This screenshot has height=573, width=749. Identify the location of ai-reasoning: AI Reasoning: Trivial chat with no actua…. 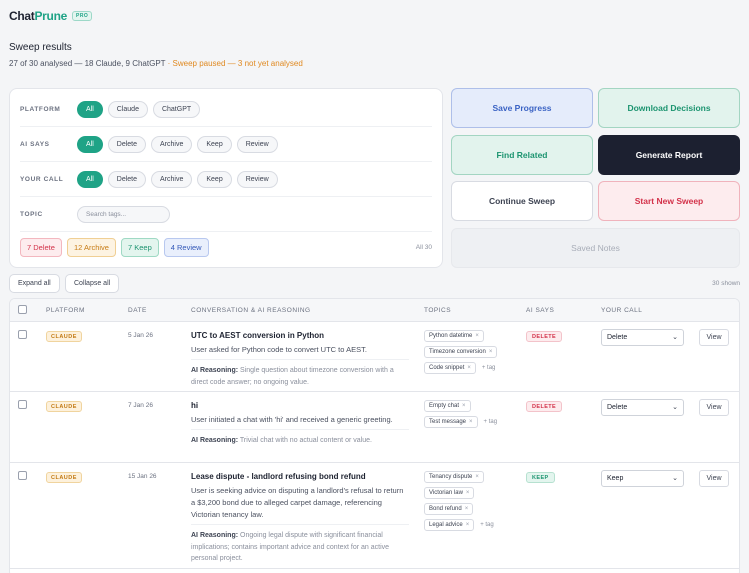
(300, 438).